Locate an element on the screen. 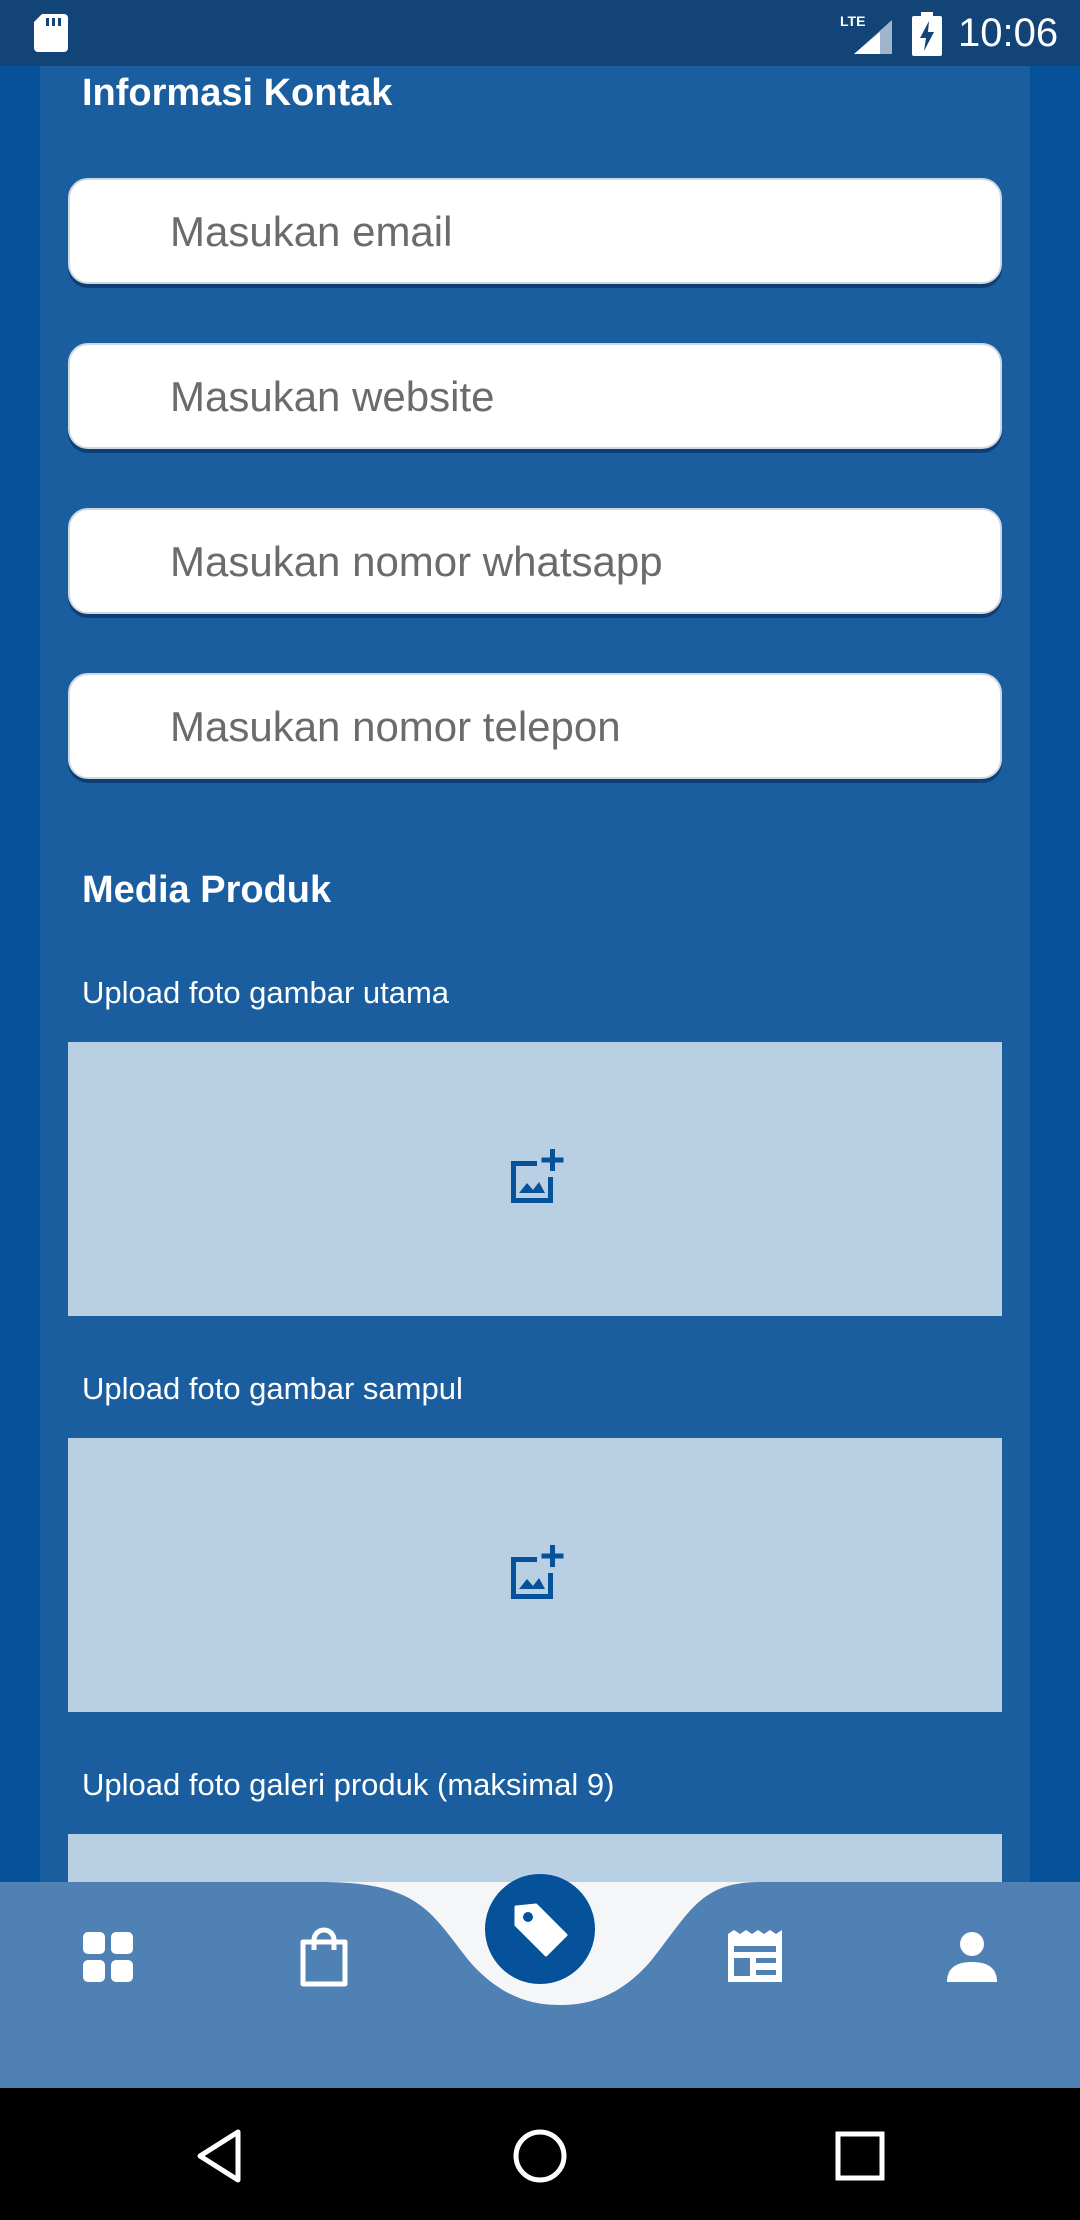 This screenshot has width=1080, height=2220. status-bar: LTE 10:06 is located at coordinates (540, 33).